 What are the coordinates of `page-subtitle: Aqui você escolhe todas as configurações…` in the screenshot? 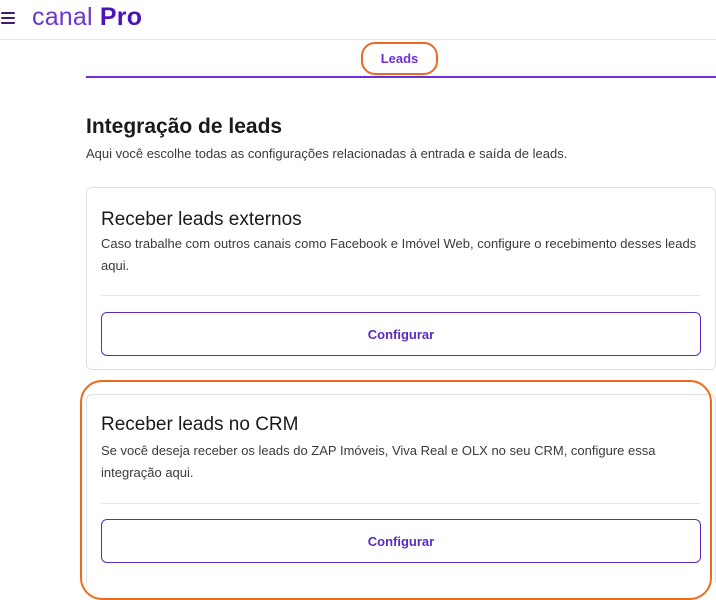 It's located at (327, 153).